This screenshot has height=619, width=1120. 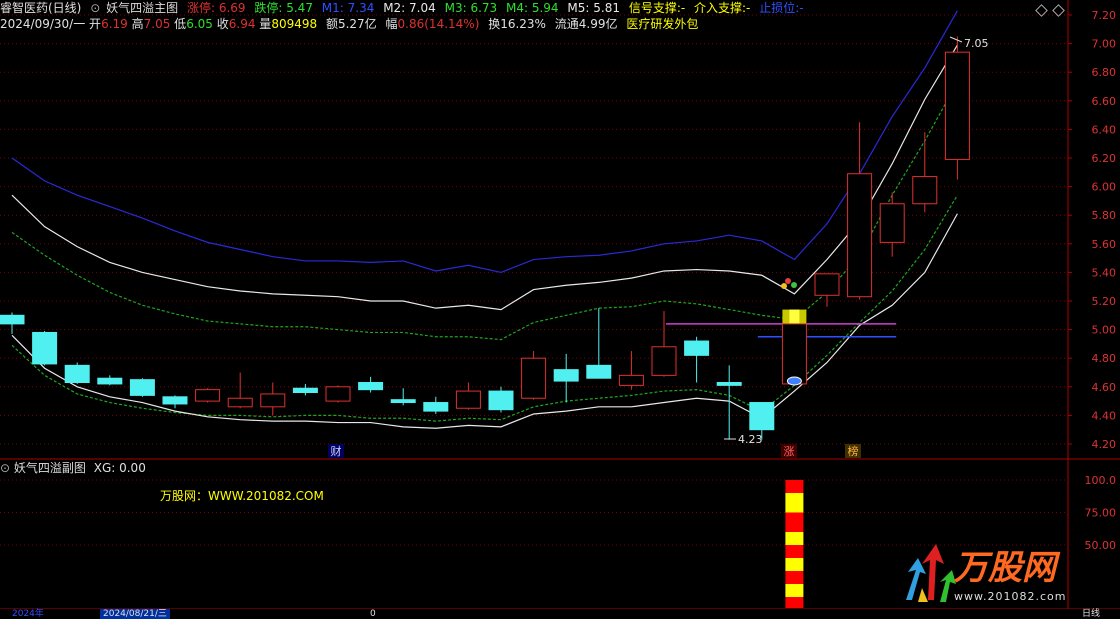 I want to click on signal-support: 信号支撑:-, so click(x=657, y=8).